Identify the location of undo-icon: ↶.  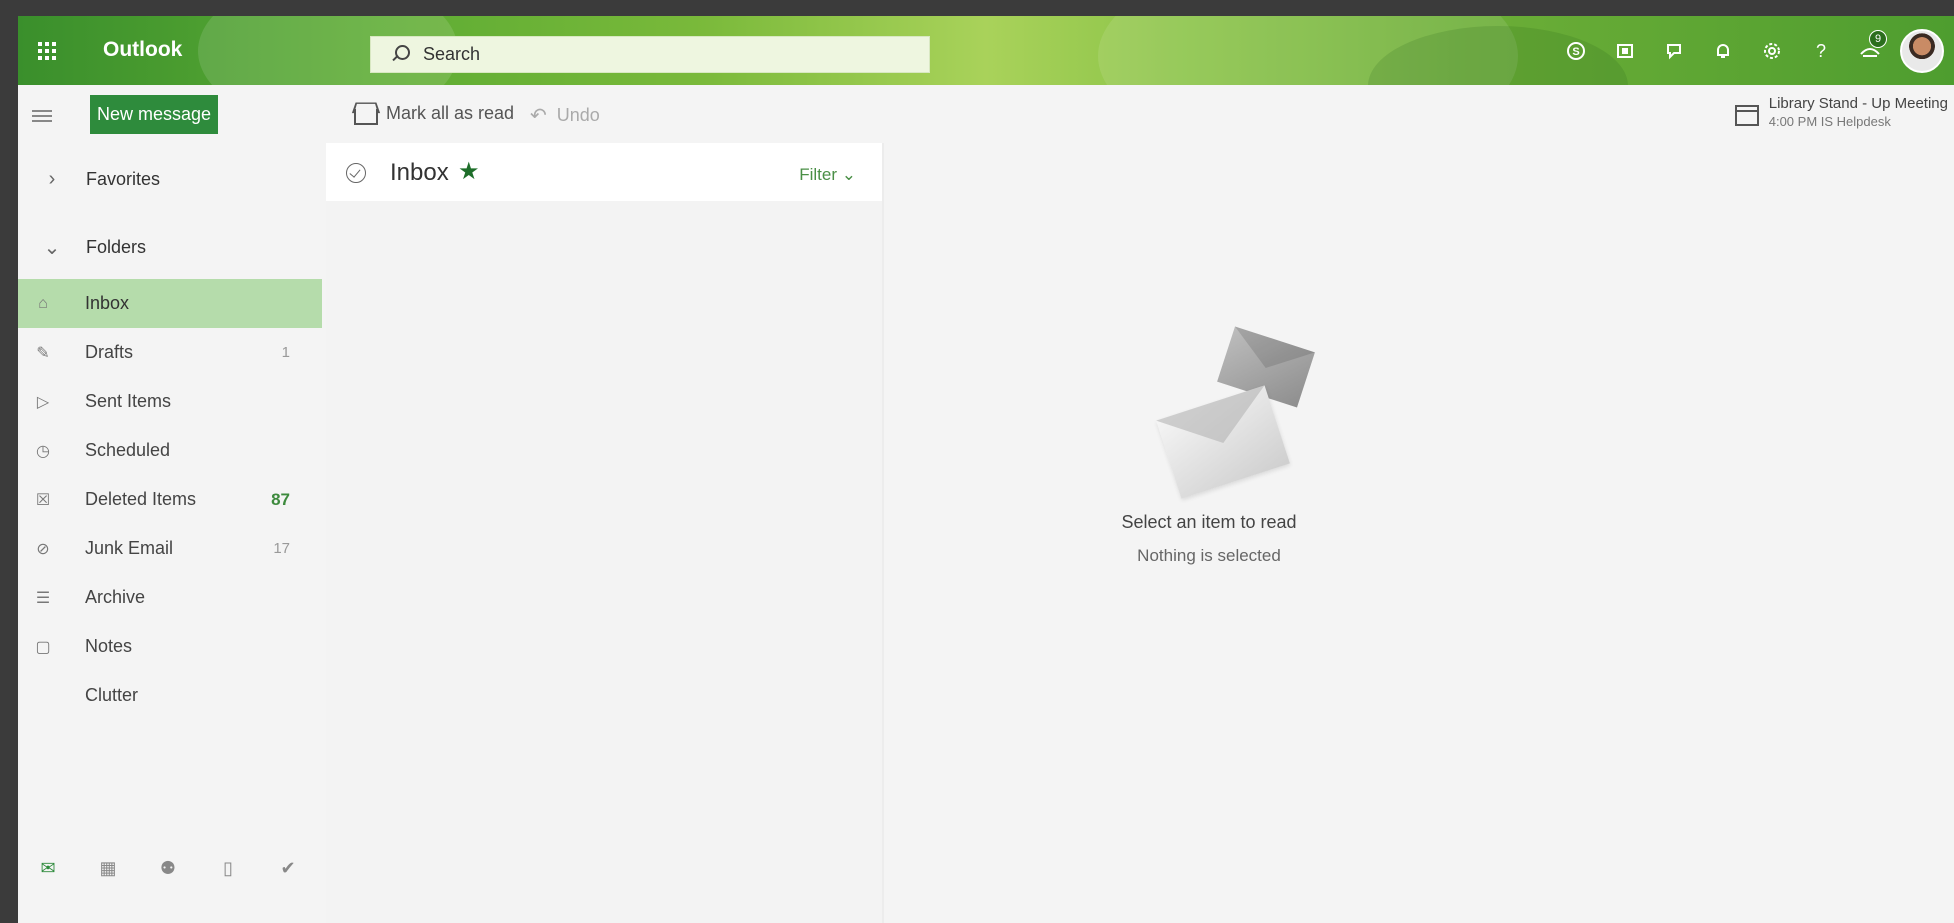
(538, 116).